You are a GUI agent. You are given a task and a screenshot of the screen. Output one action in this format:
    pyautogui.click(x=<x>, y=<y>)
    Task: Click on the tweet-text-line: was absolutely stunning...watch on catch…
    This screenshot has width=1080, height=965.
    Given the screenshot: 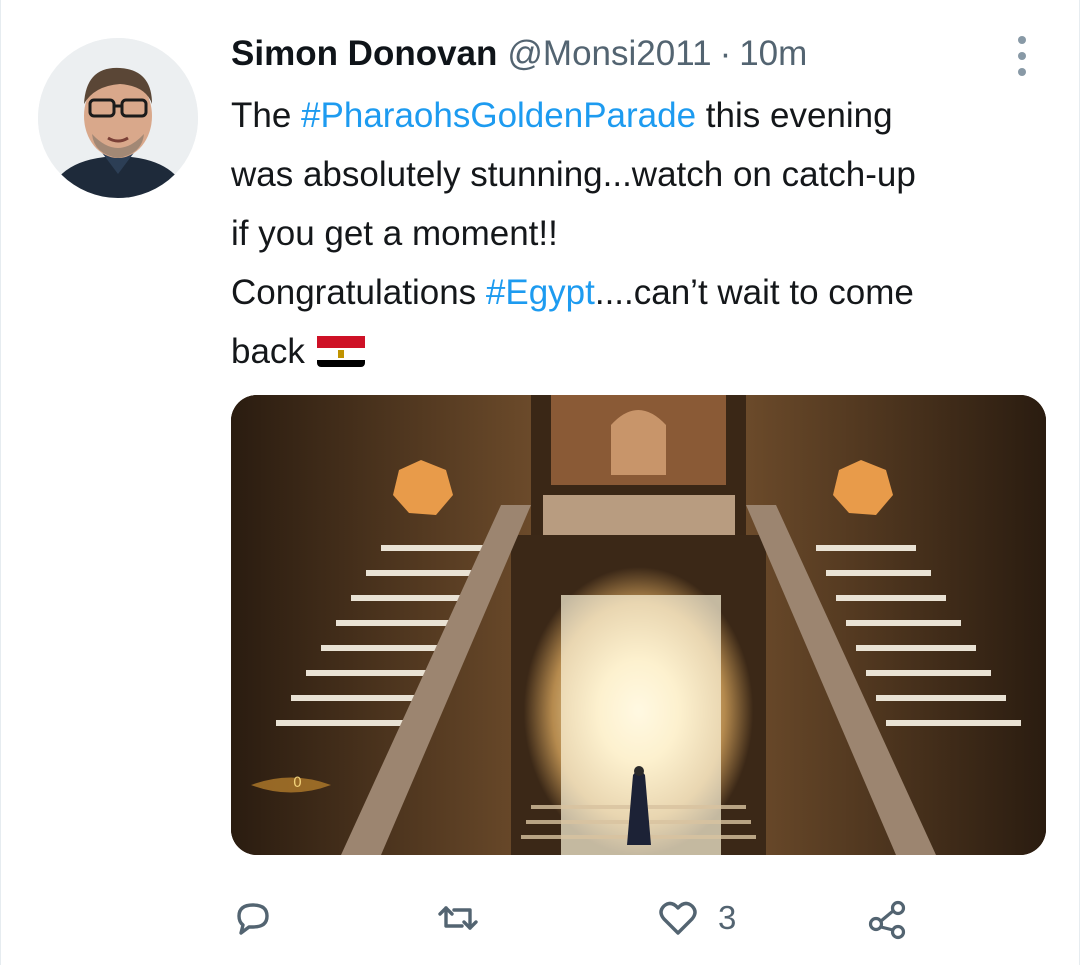 What is the action you would take?
    pyautogui.click(x=573, y=174)
    